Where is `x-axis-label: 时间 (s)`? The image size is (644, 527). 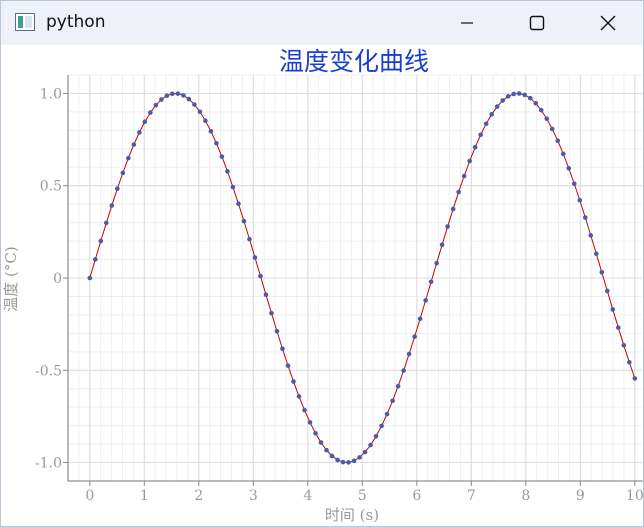
x-axis-label: 时间 (s) is located at coordinates (352, 515).